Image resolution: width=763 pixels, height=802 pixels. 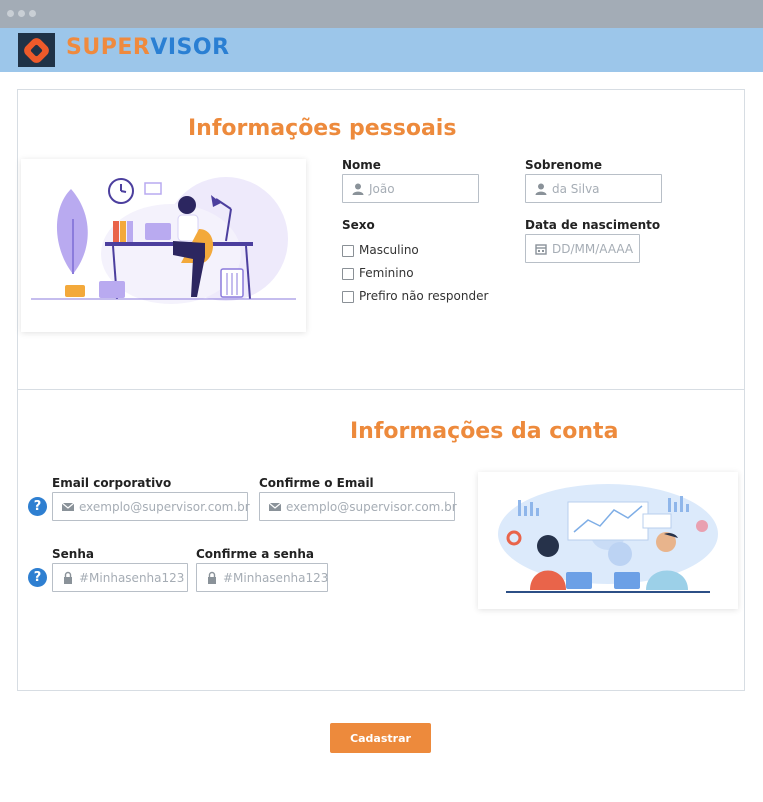 What do you see at coordinates (381, 50) in the screenshot?
I see `app-header: SUPERVISOR` at bounding box center [381, 50].